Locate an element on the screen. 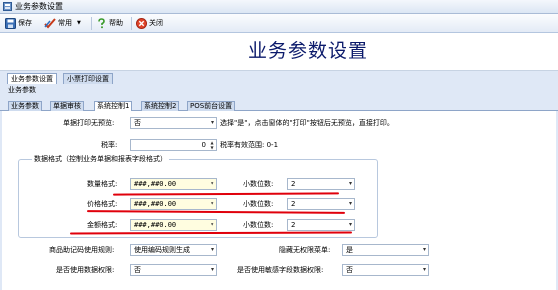 This screenshot has height=290, width=558. tax-rate-input: 0 ▲ ▼ is located at coordinates (173, 145).